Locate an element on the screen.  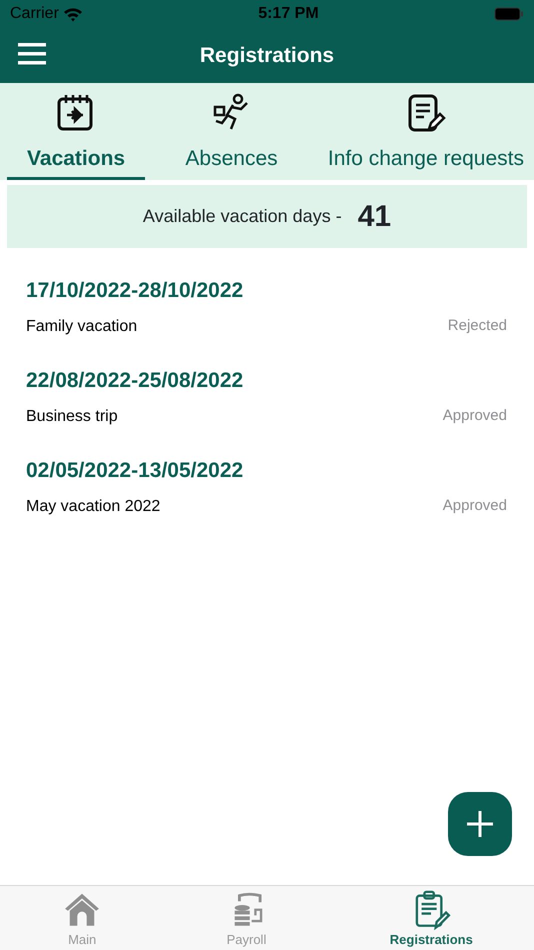
status-label: Rejected is located at coordinates (477, 326).